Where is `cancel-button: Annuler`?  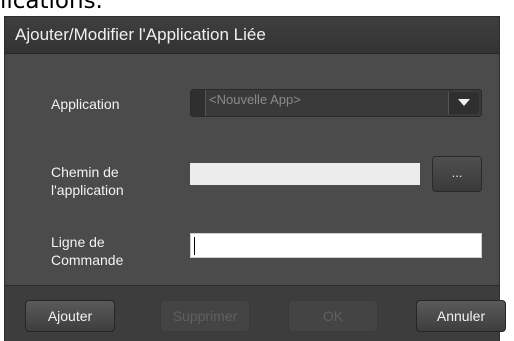
cancel-button: Annuler is located at coordinates (461, 316).